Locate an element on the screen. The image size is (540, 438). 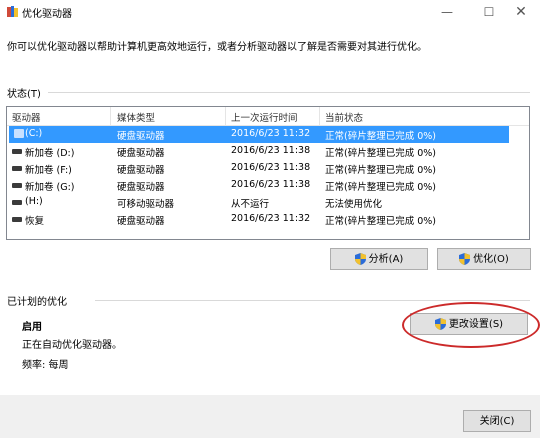
media-type: 可移动驱动器 is located at coordinates (146, 204).